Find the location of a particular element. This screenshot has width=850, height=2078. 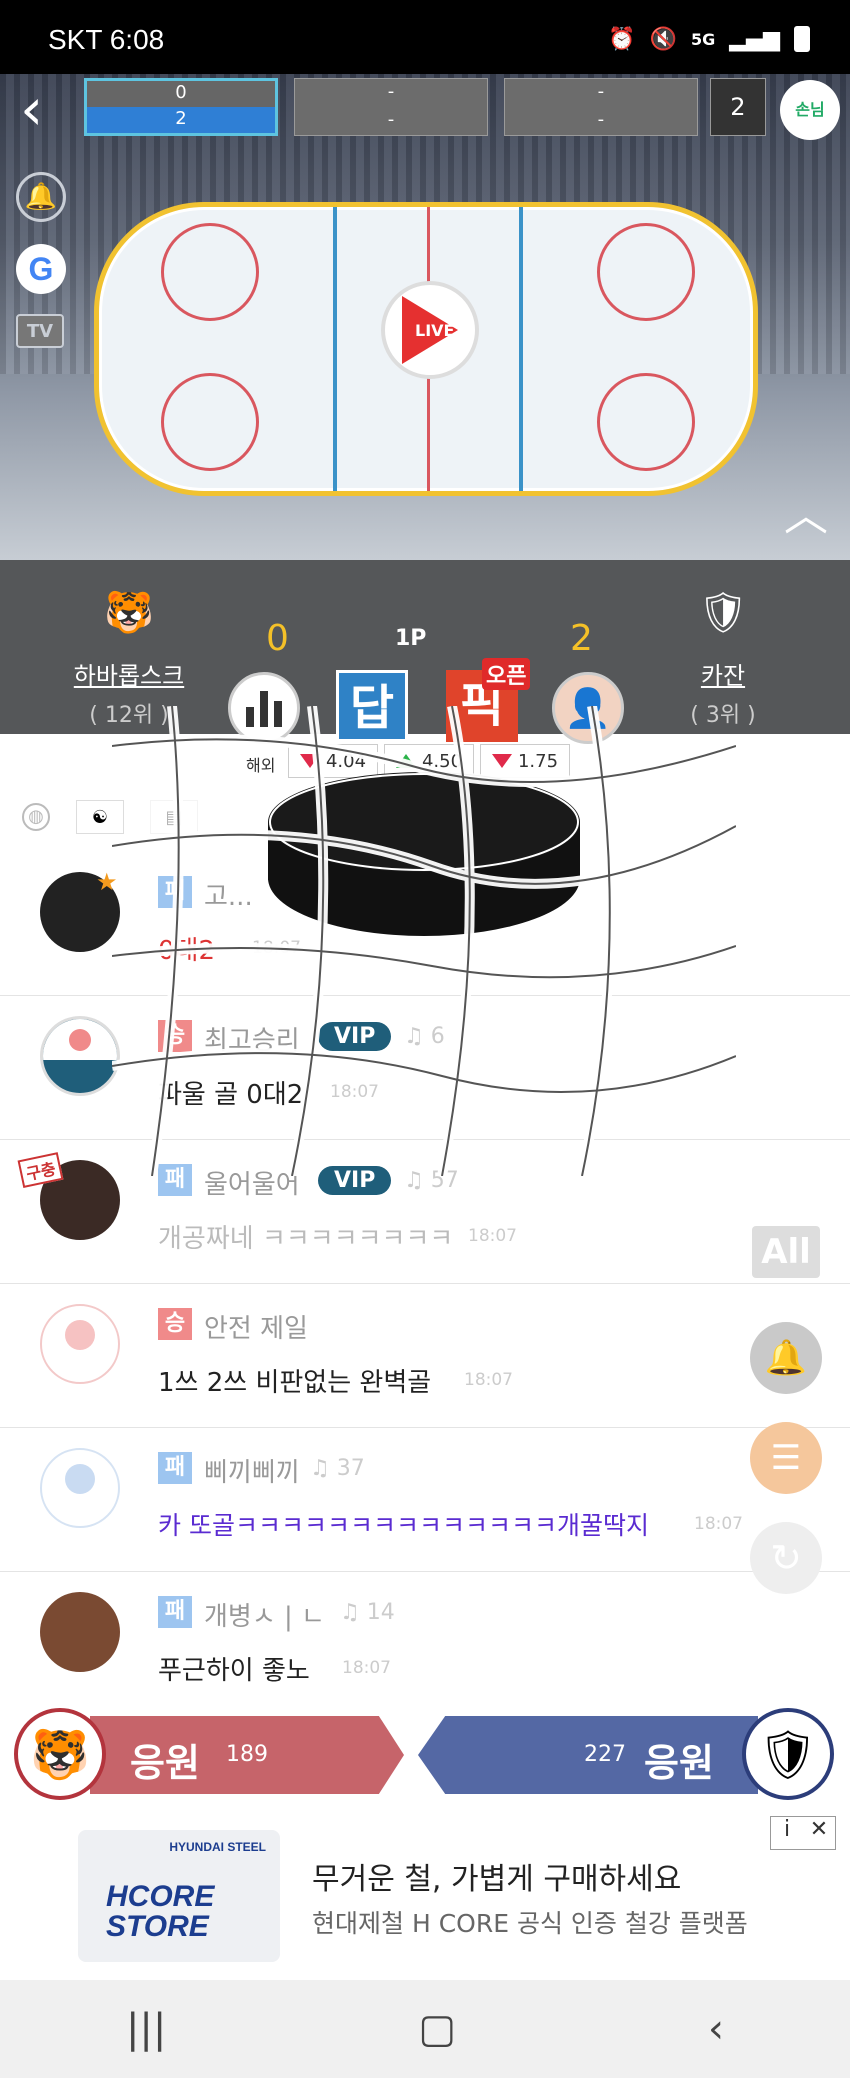

ad-controls: i ✕ is located at coordinates (803, 1833).